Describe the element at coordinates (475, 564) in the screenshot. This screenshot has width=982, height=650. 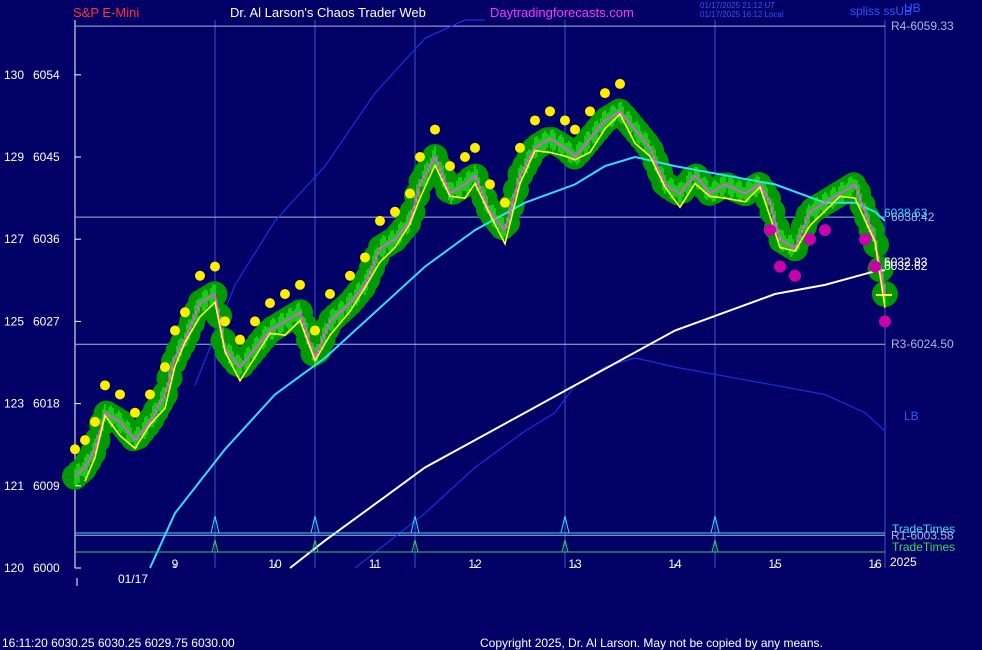
I see `x-tick-label-3: 12` at that location.